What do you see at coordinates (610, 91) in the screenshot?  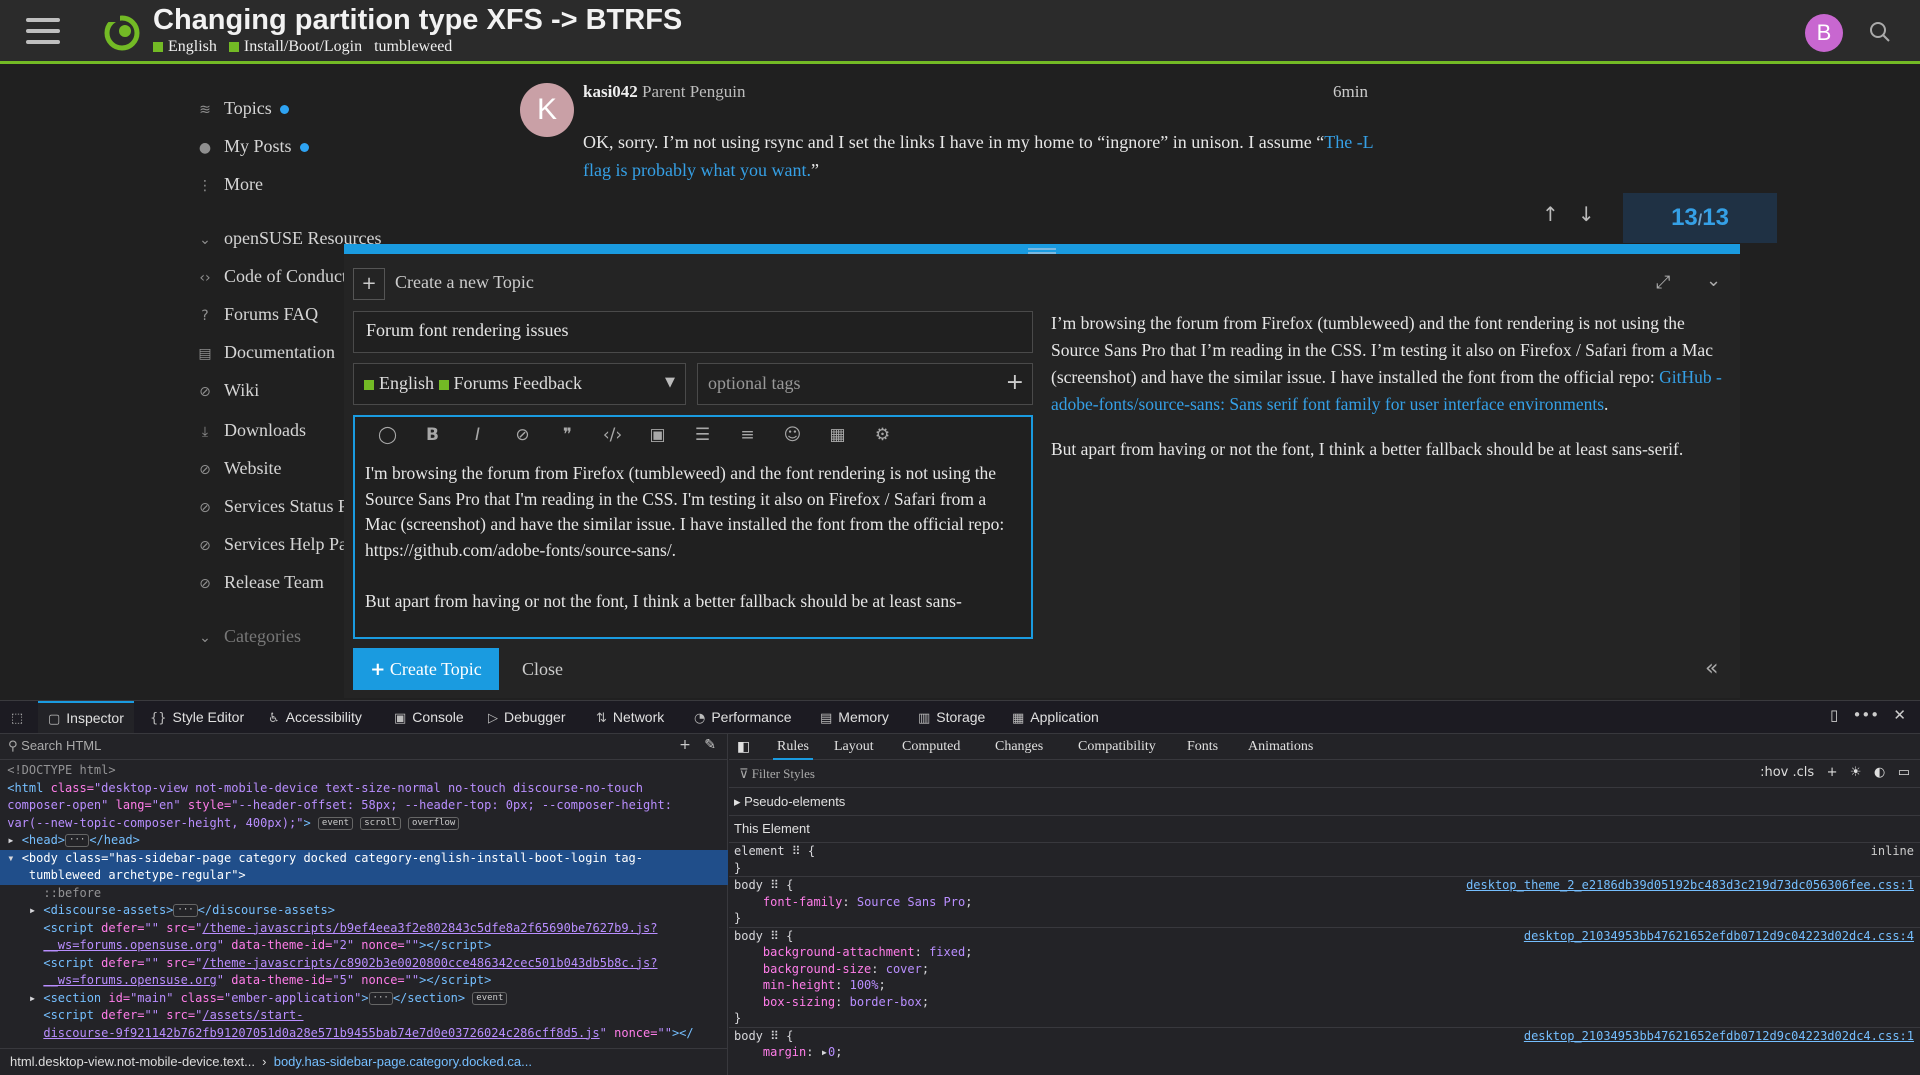 I see `post-username: kasi042` at bounding box center [610, 91].